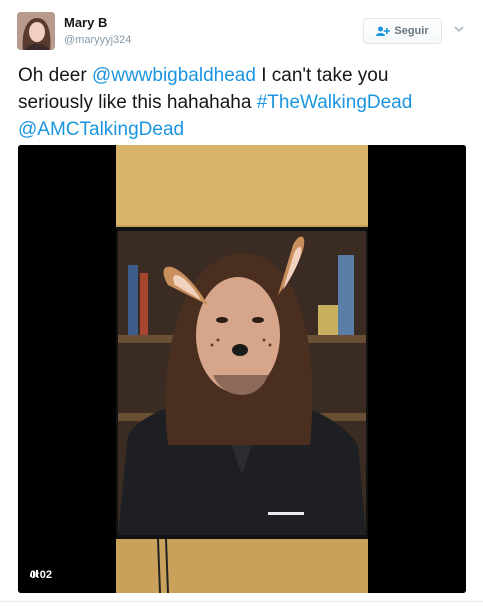 This screenshot has height=606, width=483. What do you see at coordinates (34, 573) in the screenshot?
I see `volume-bars-icon` at bounding box center [34, 573].